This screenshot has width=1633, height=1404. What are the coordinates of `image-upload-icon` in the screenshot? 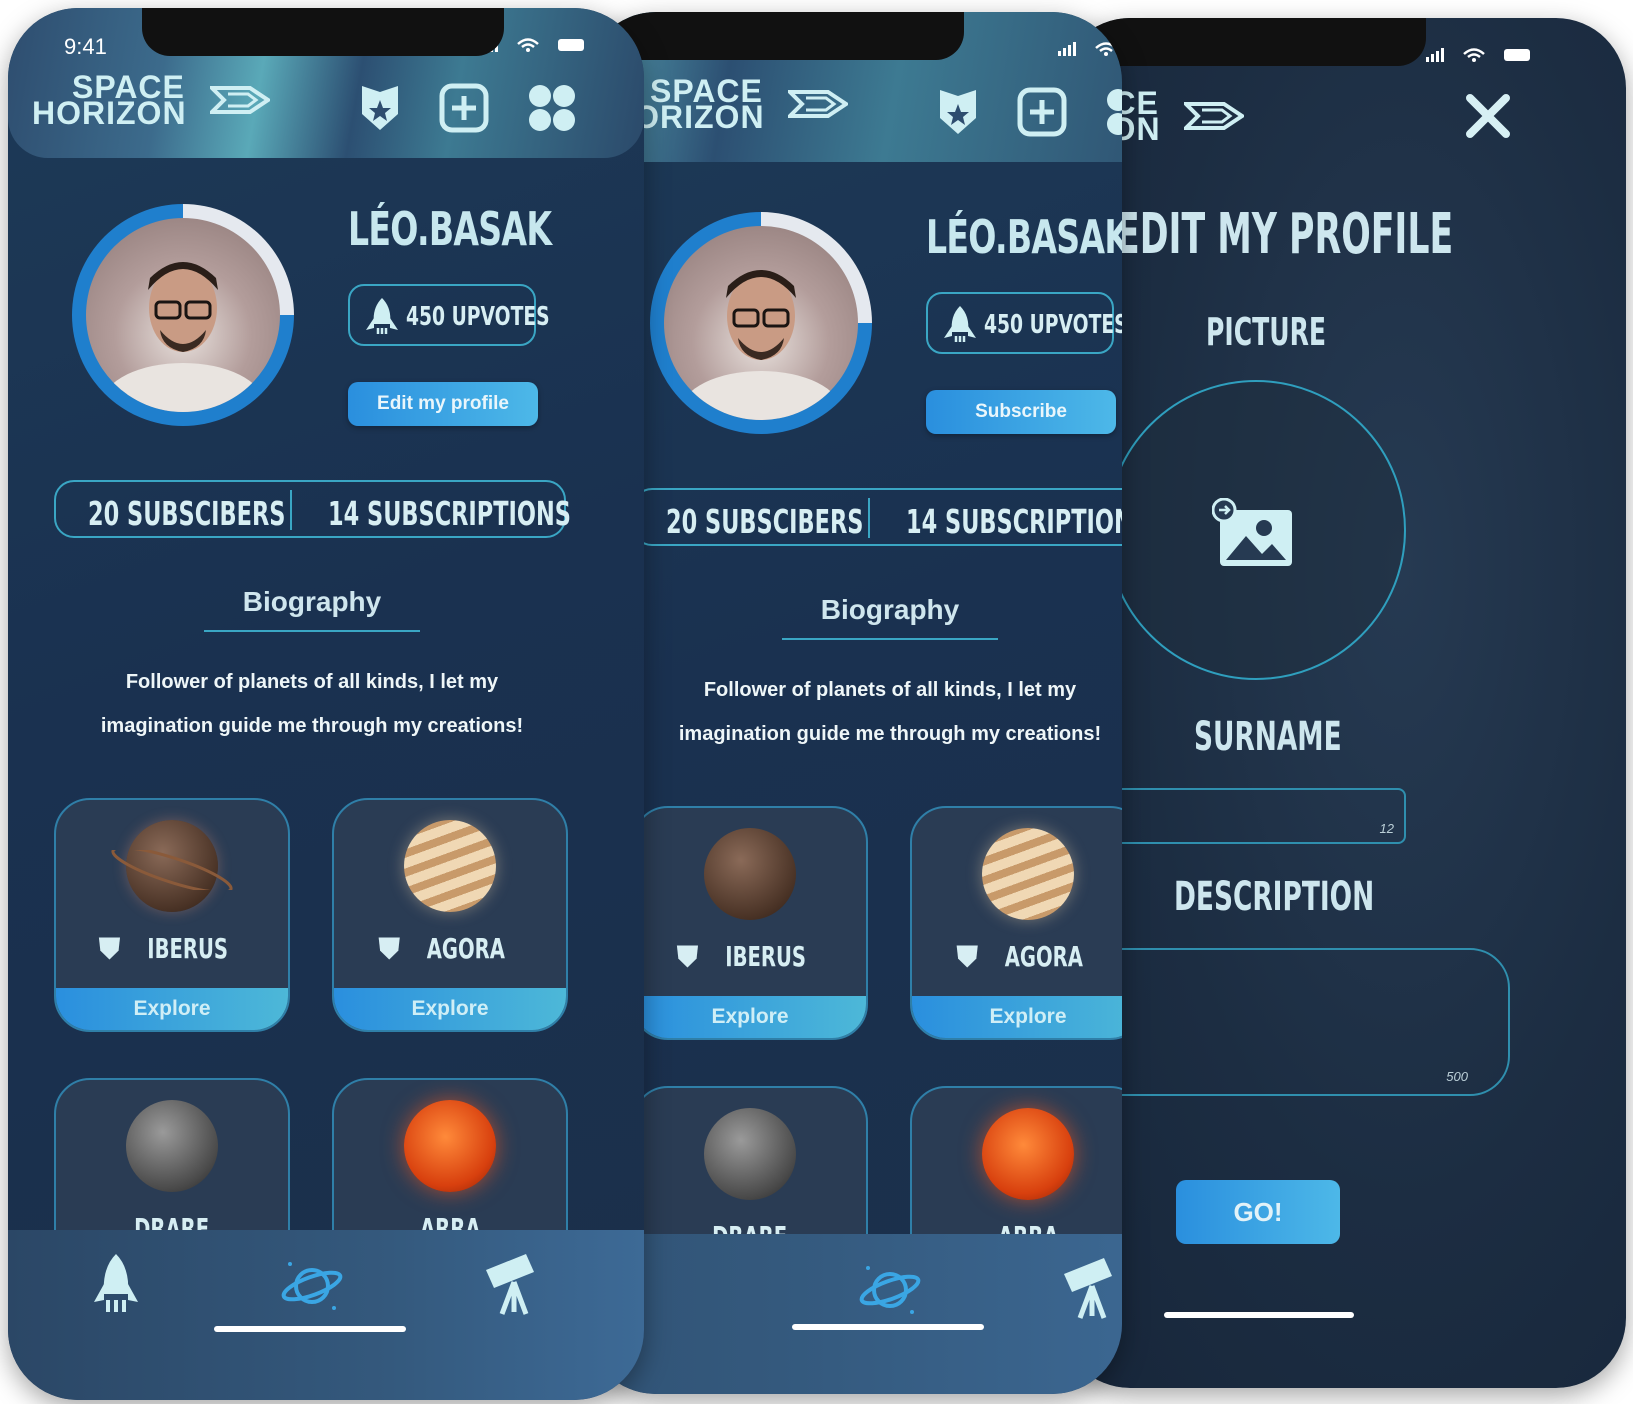 It's located at (1252, 532).